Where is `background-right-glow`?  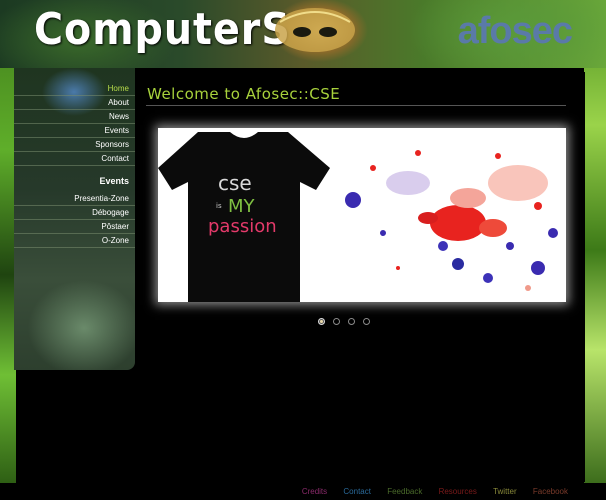
background-right-glow is located at coordinates (595, 250).